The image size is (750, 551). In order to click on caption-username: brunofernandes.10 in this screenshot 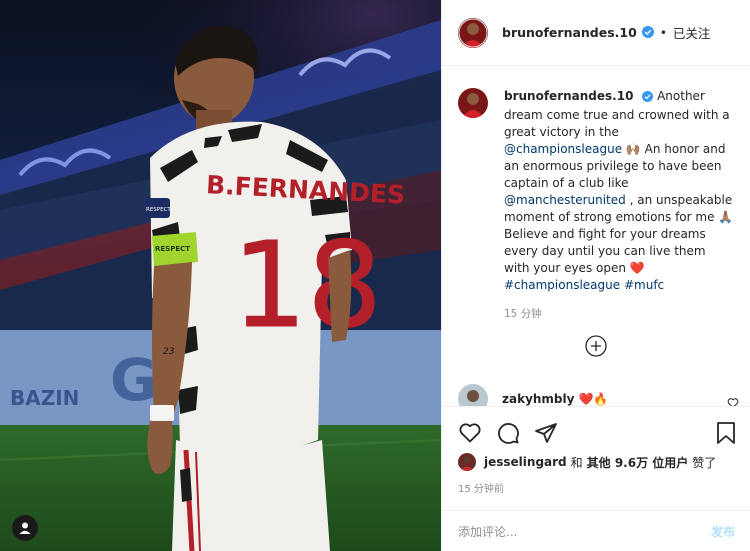, I will do `click(568, 96)`.